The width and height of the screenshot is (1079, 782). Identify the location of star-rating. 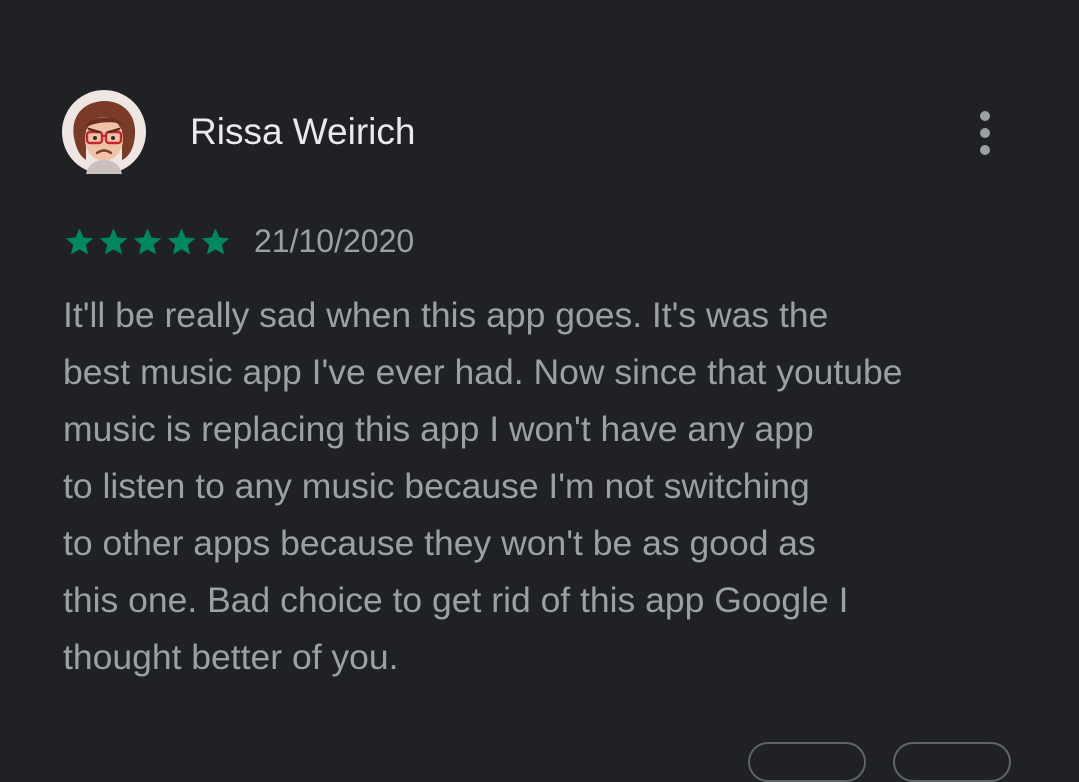
(147, 241).